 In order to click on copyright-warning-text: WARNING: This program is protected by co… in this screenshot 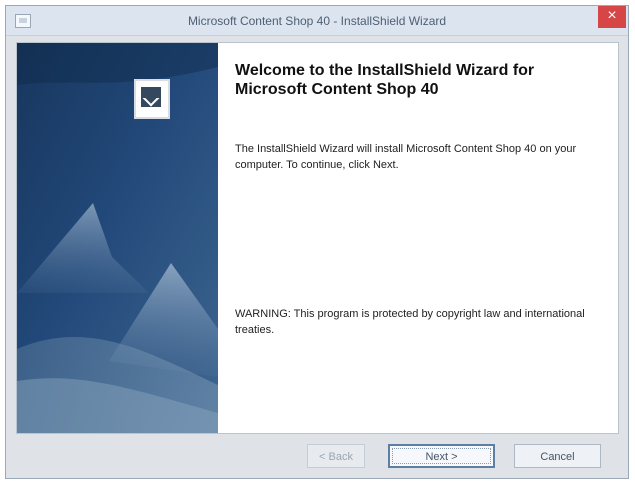, I will do `click(410, 322)`.